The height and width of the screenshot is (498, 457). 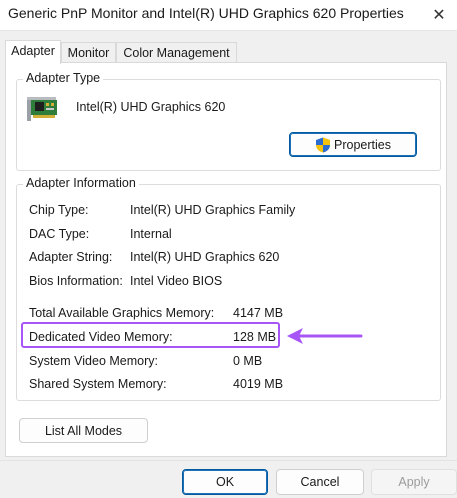 What do you see at coordinates (258, 313) in the screenshot?
I see `total-graphics-memory-value: 4147 MB` at bounding box center [258, 313].